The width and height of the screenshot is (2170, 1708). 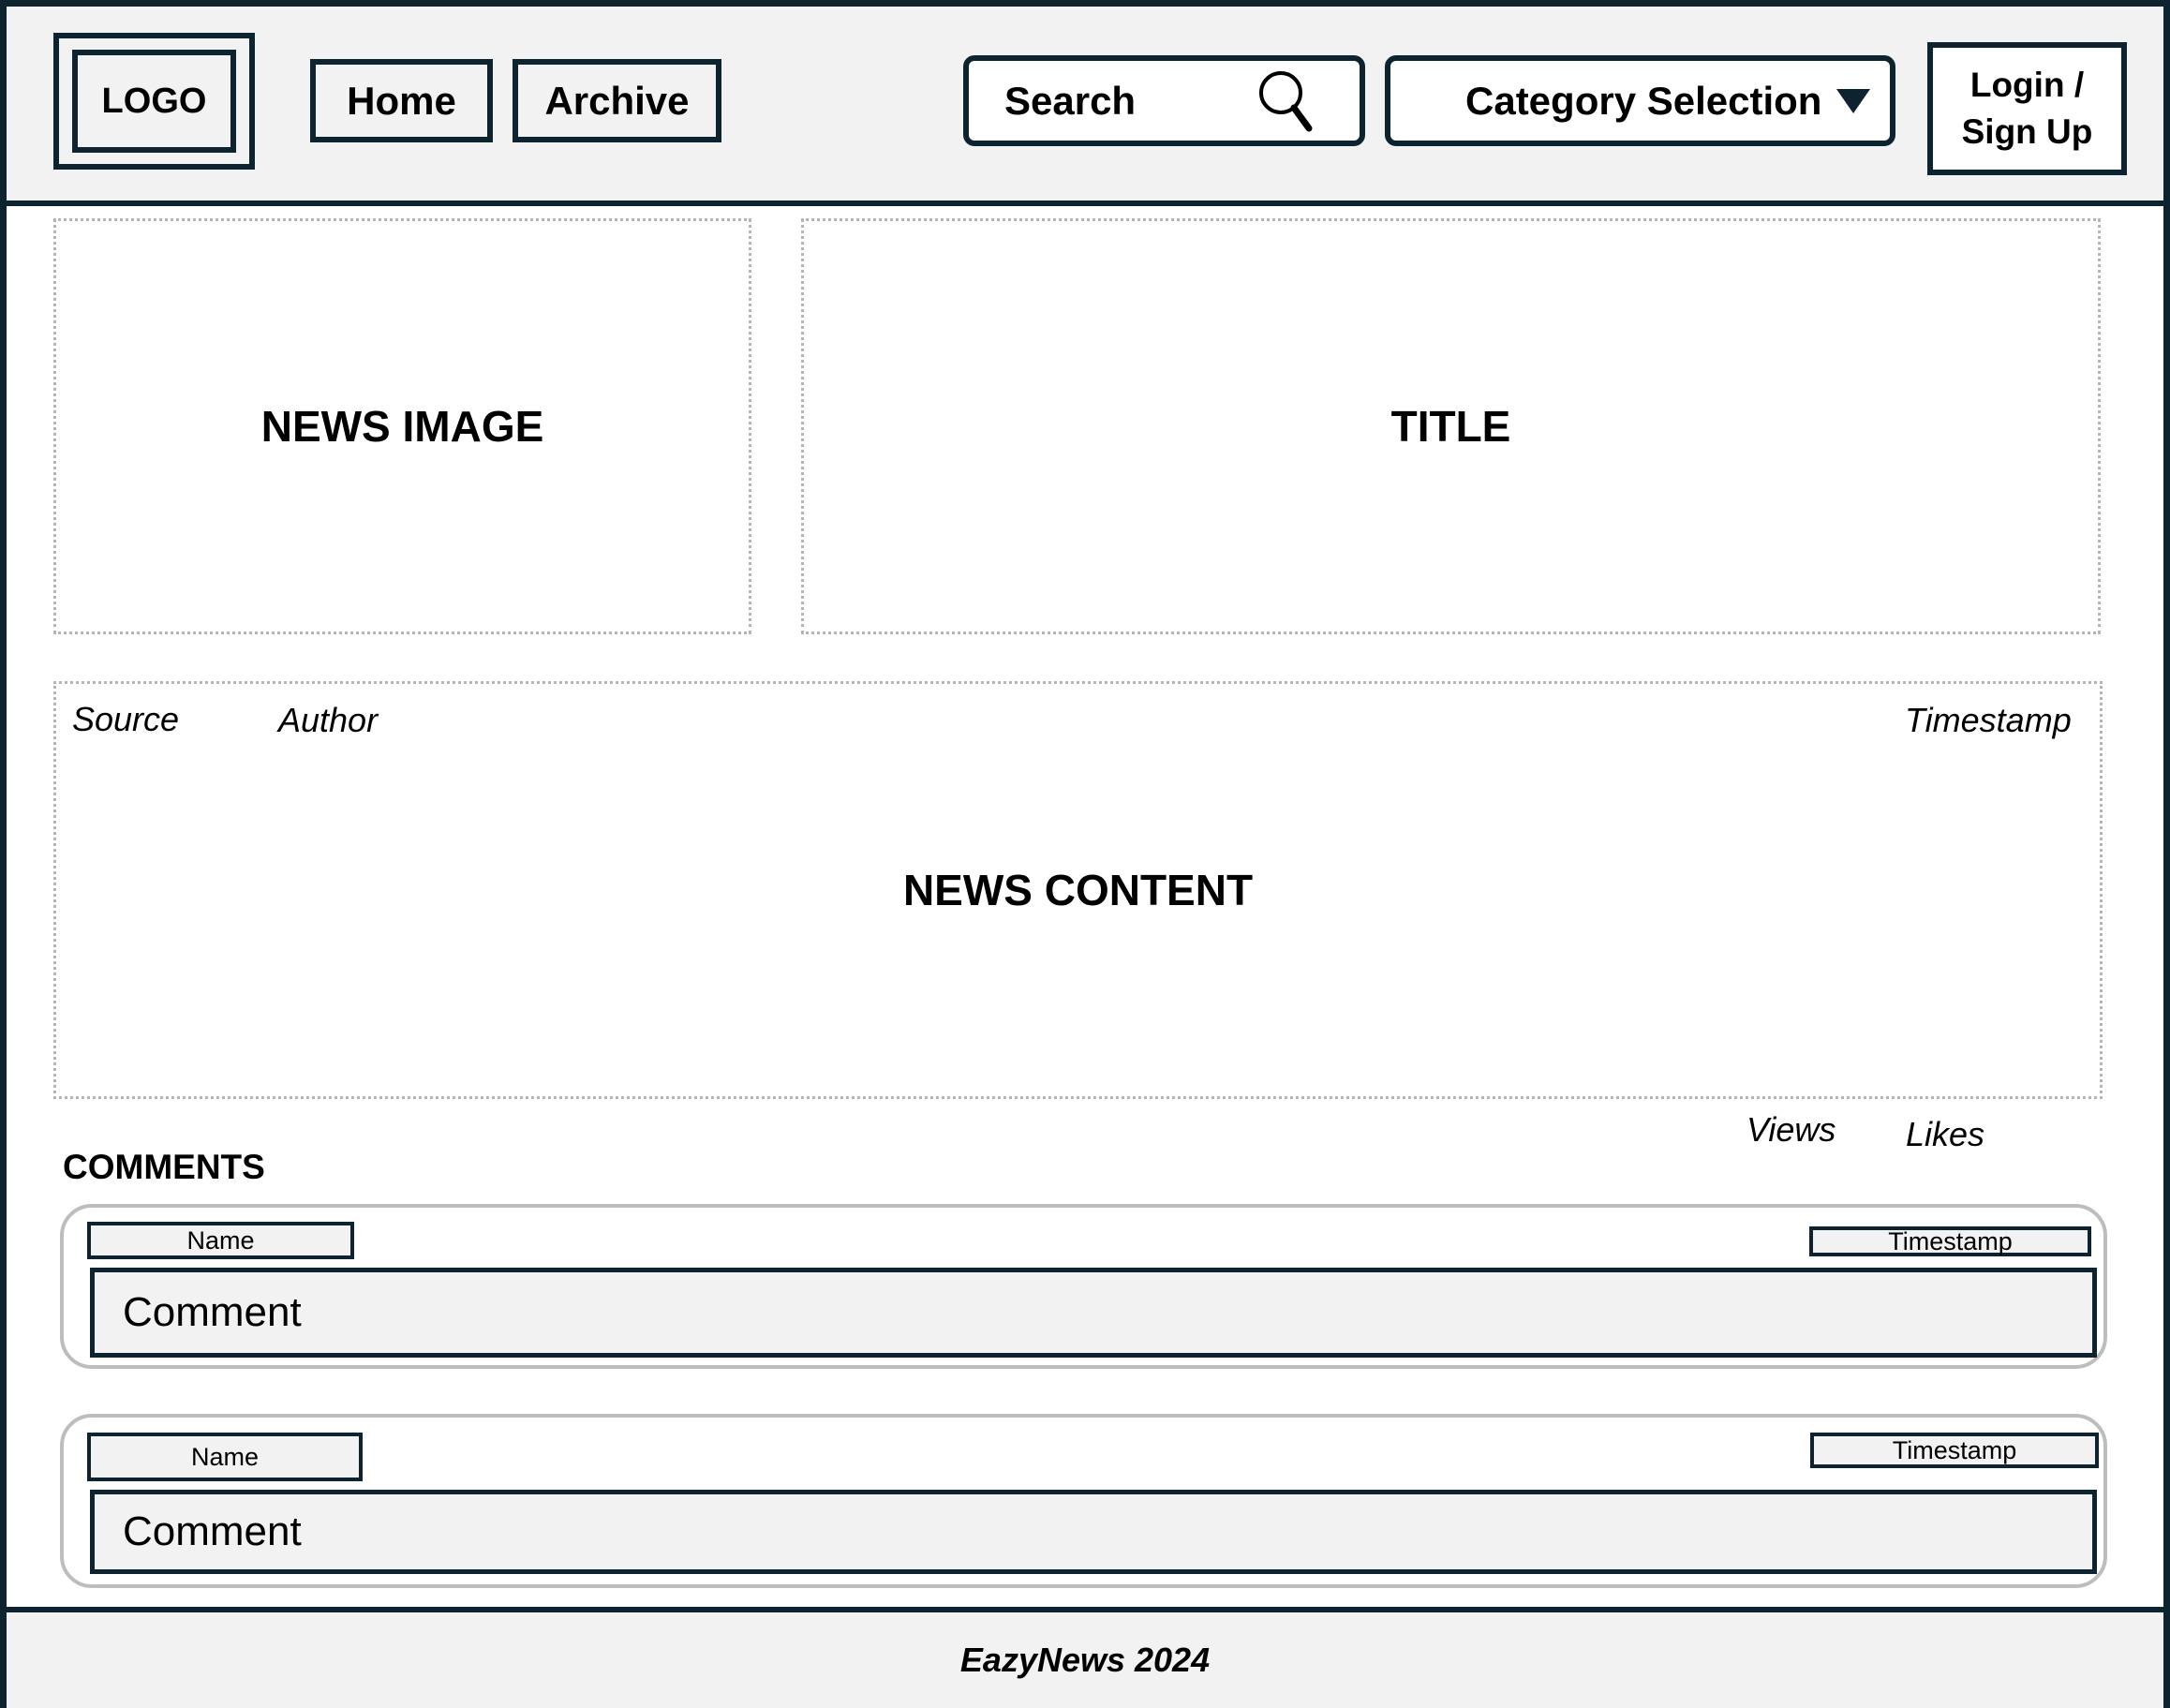 What do you see at coordinates (2027, 131) in the screenshot?
I see `signup-label: Sign Up` at bounding box center [2027, 131].